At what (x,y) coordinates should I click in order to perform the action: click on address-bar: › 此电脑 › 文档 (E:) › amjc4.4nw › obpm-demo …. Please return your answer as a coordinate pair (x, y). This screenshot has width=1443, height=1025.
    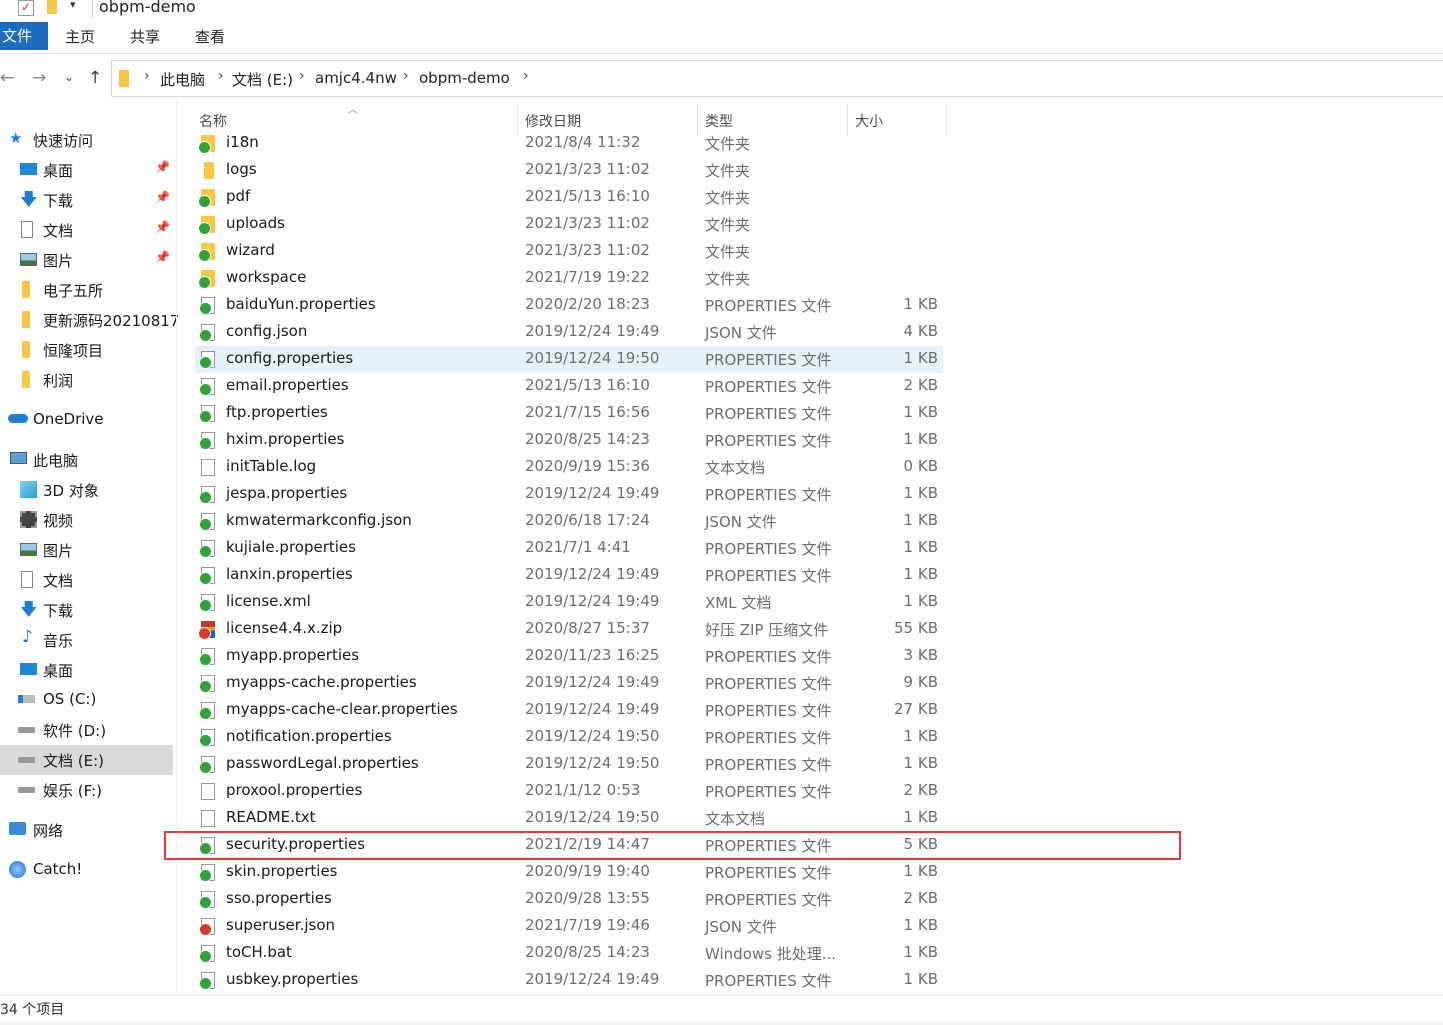
    Looking at the image, I should click on (777, 78).